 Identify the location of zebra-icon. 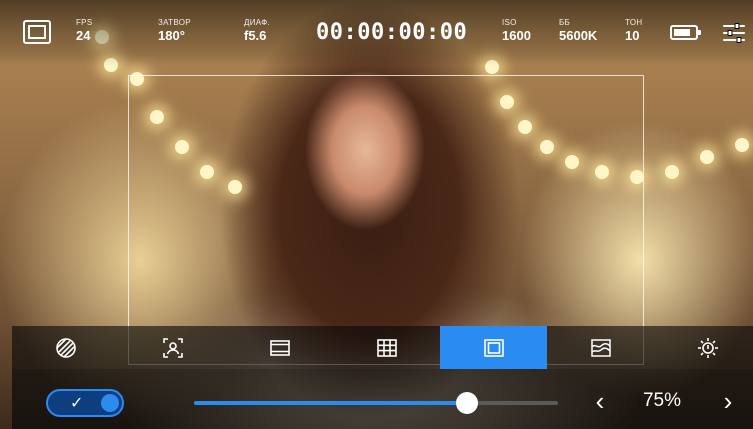
(65, 347).